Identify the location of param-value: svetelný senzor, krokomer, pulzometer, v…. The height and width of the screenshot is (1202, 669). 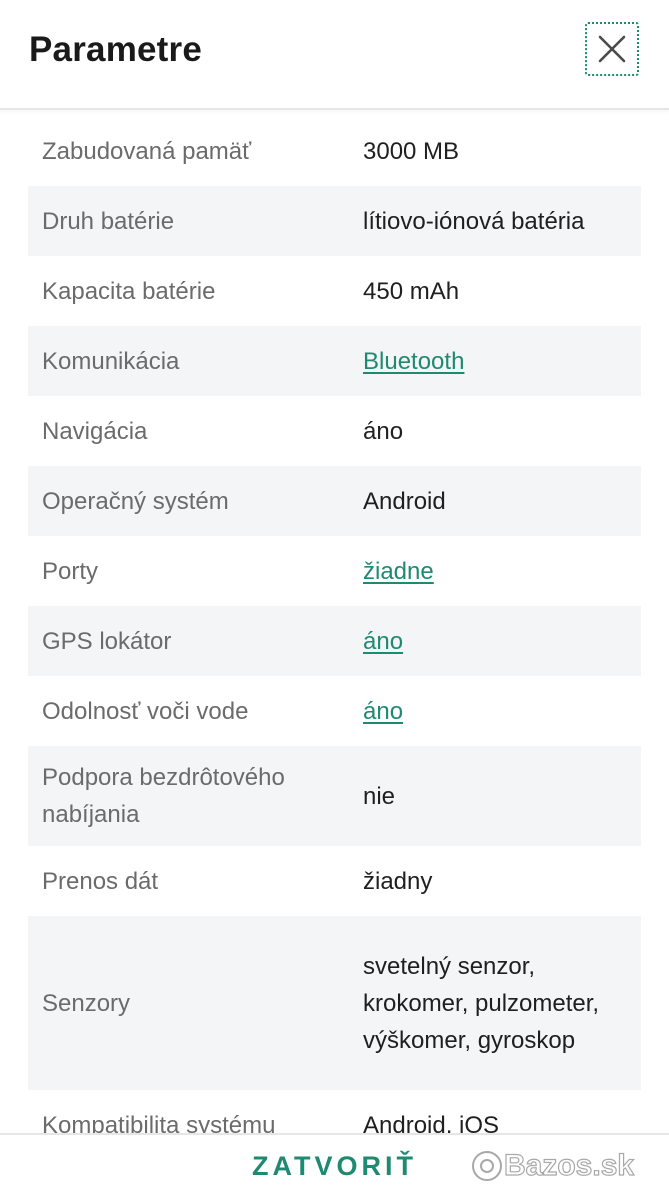
(481, 1003).